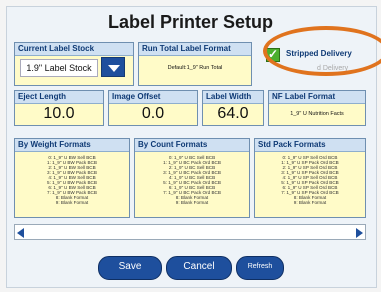 The width and height of the screenshot is (381, 292). I want to click on current-label-stock-panel: Current Label Stock 1.9" Label Stock, so click(74, 64).